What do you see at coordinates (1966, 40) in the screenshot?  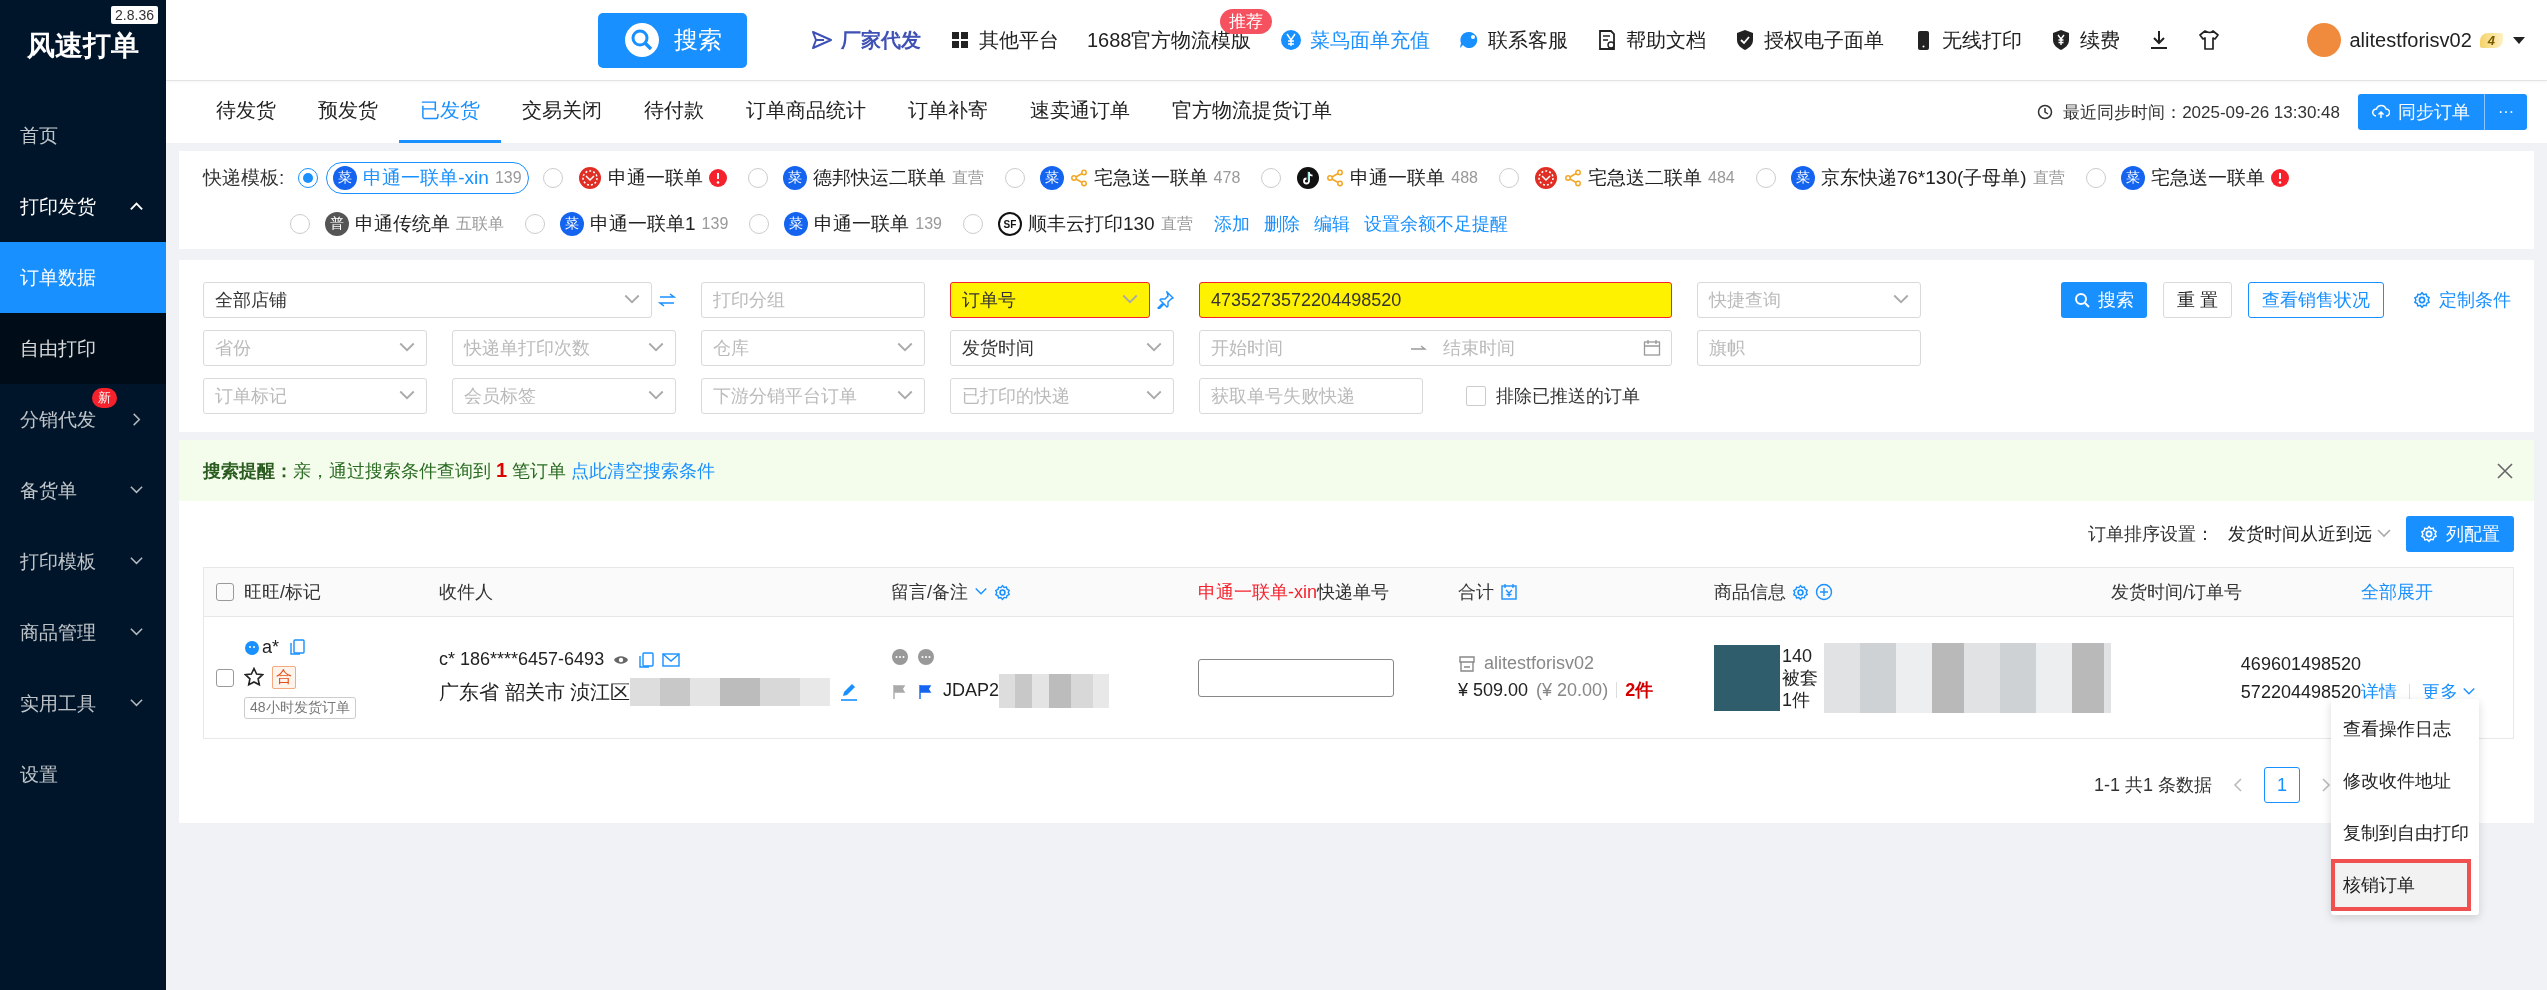 I see `toolbar-link: 无线打印` at bounding box center [1966, 40].